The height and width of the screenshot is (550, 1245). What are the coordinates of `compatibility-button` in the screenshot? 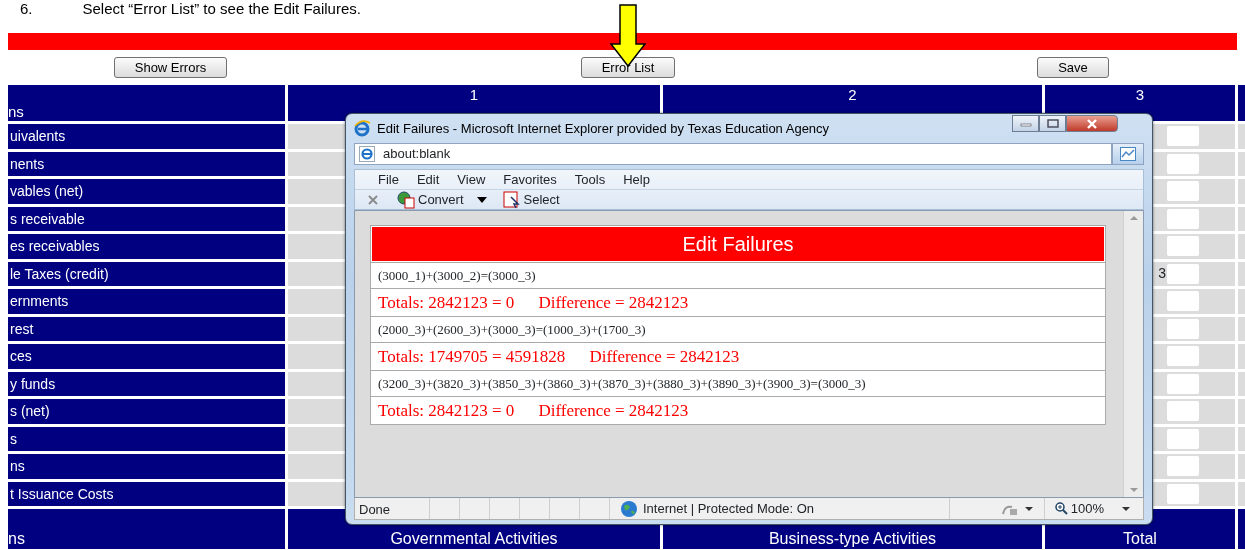 It's located at (1128, 154).